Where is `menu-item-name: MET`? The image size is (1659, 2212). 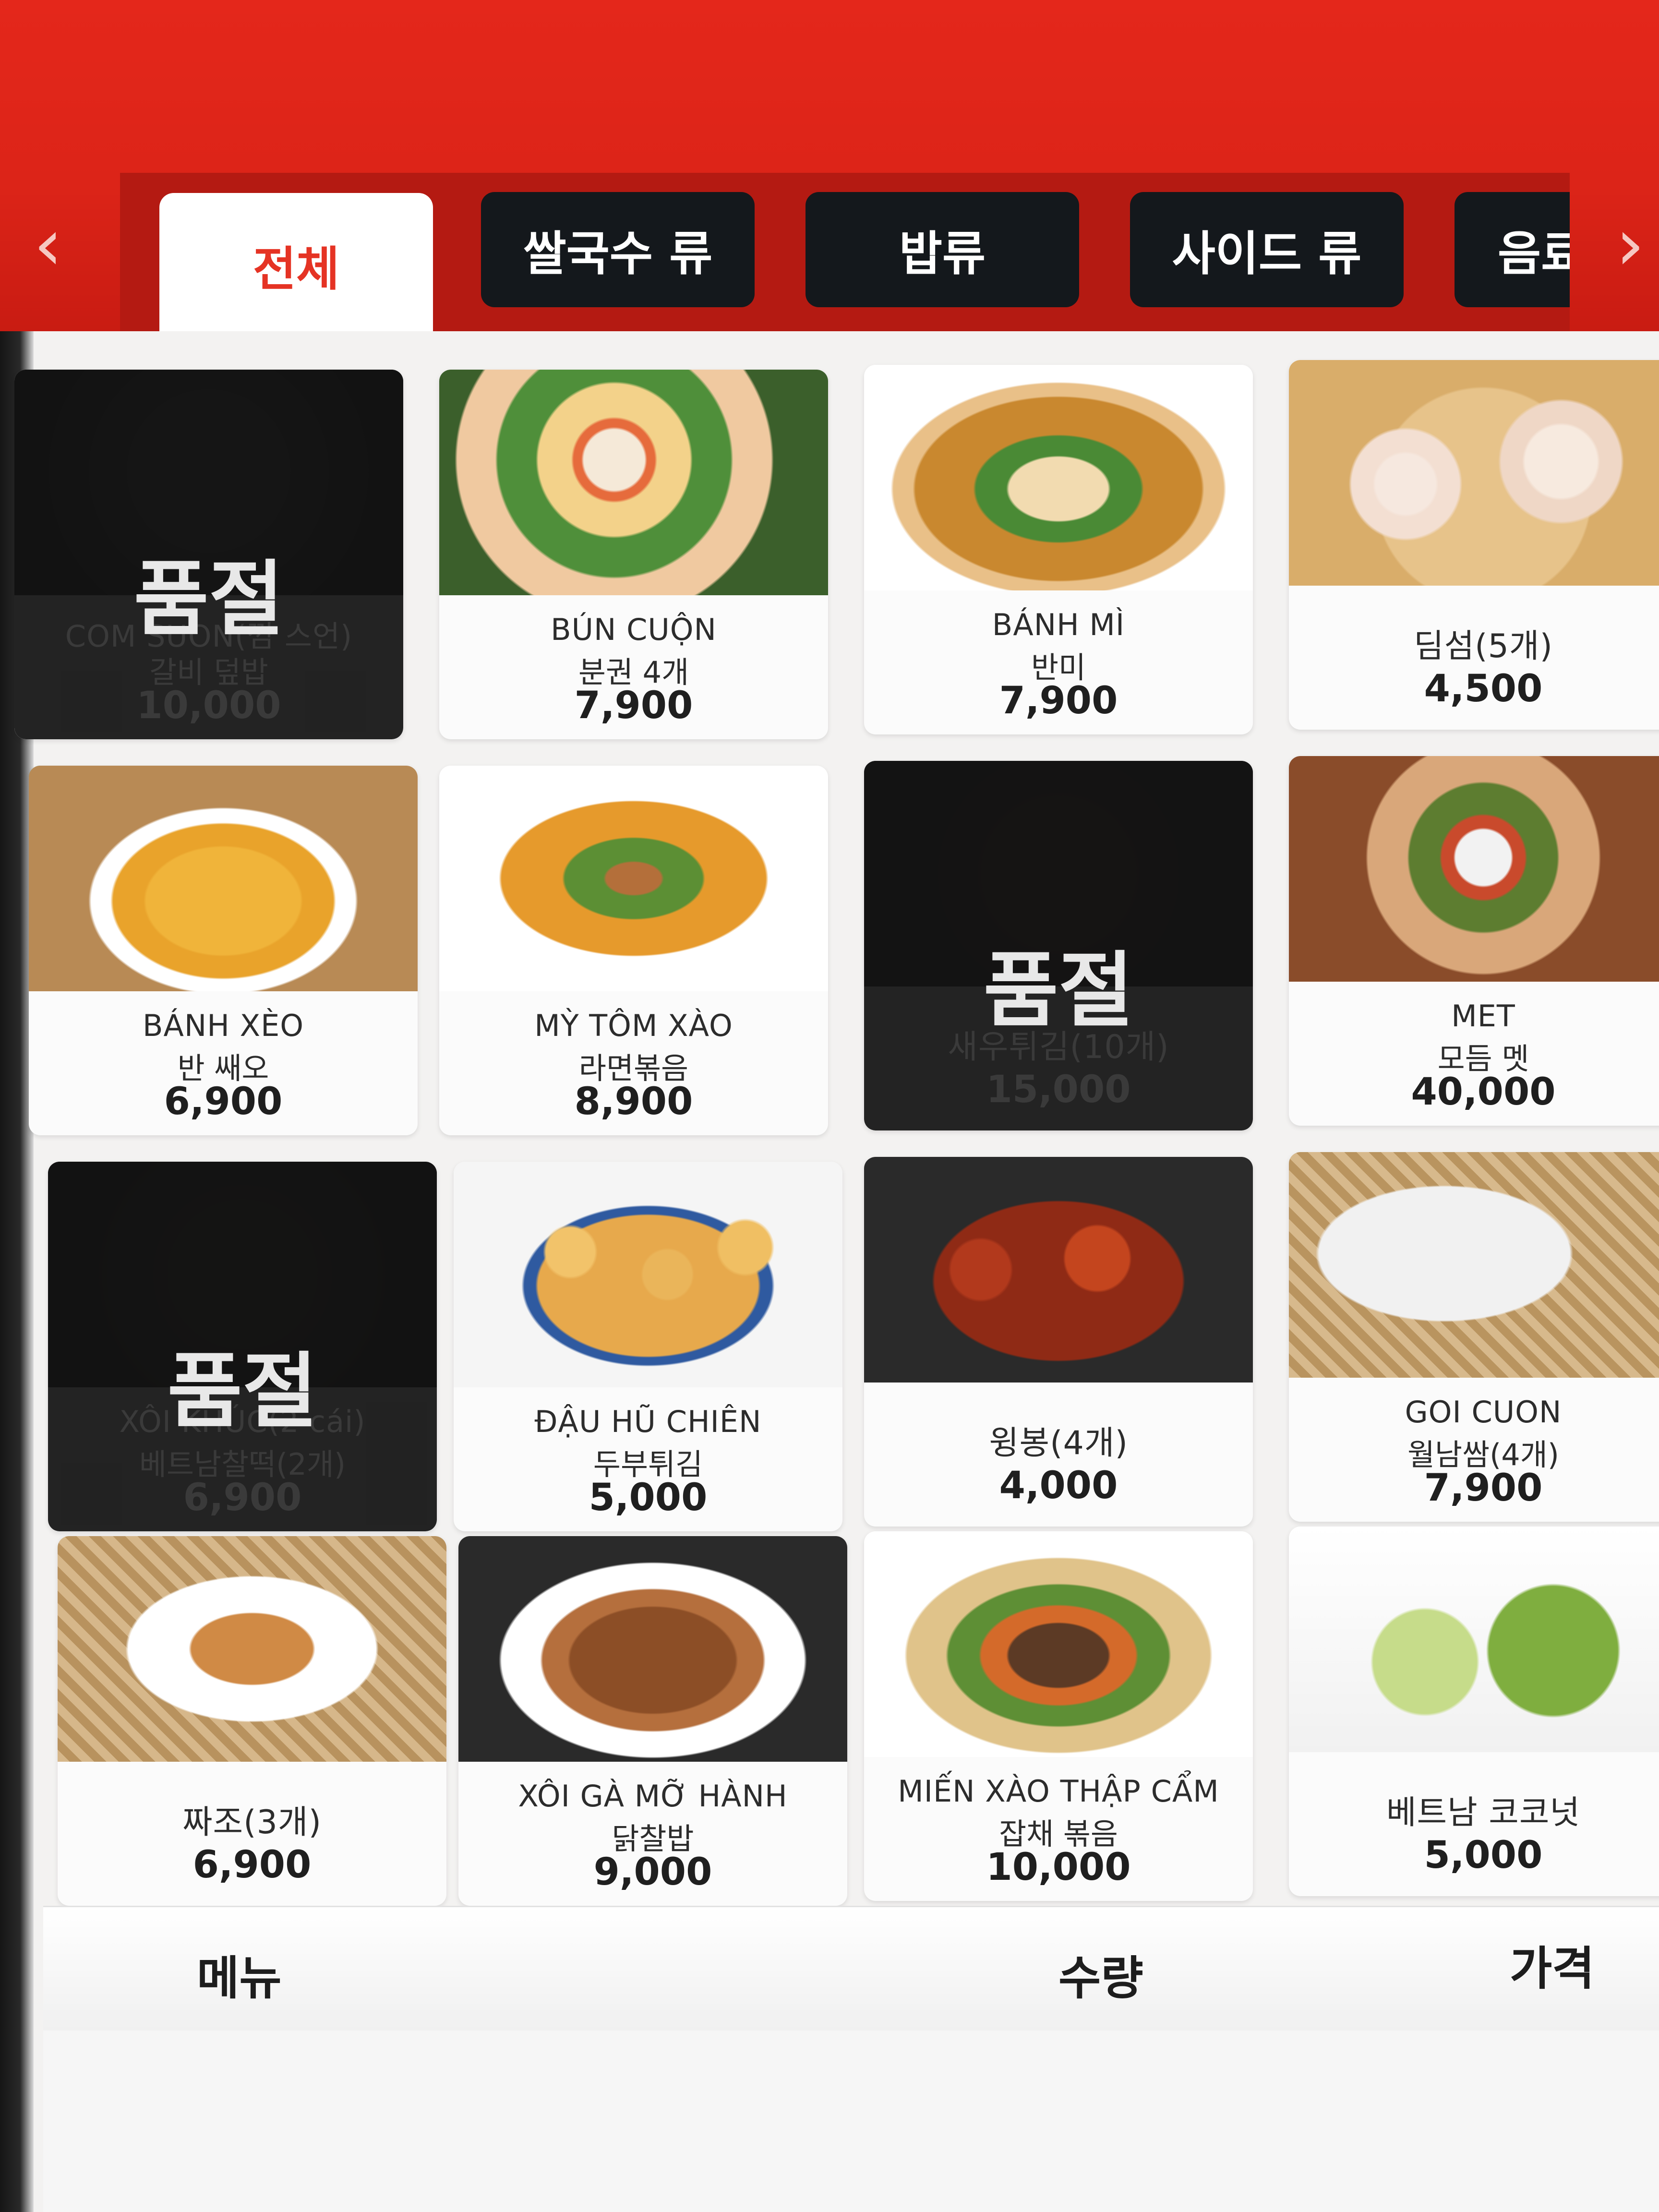 menu-item-name: MET is located at coordinates (1483, 1016).